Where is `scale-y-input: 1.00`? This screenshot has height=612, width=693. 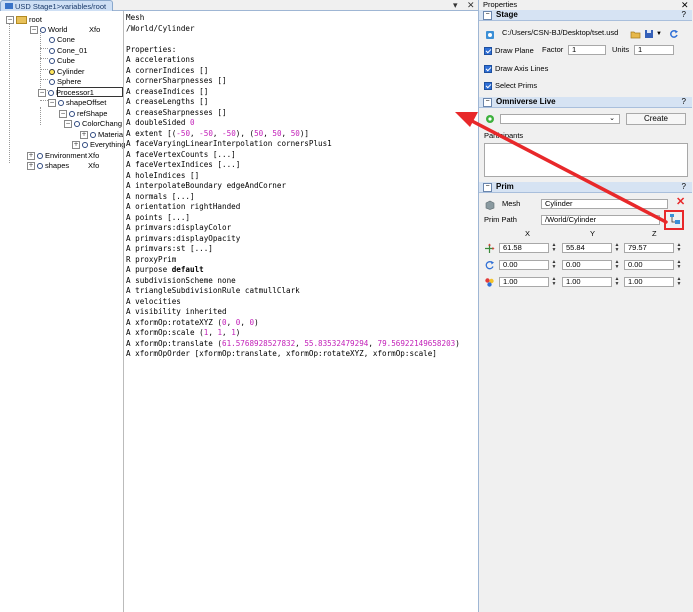
scale-y-input: 1.00 is located at coordinates (587, 282).